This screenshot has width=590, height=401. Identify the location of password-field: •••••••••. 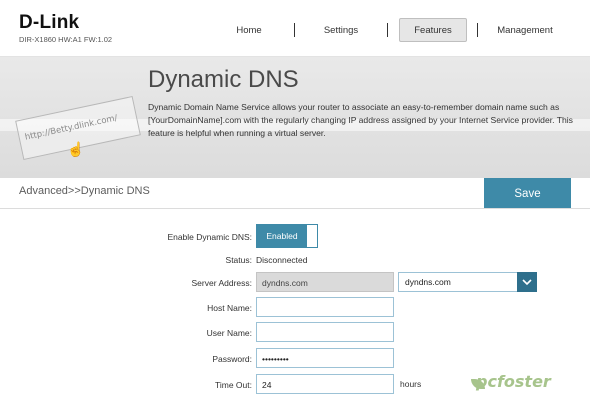
(325, 358).